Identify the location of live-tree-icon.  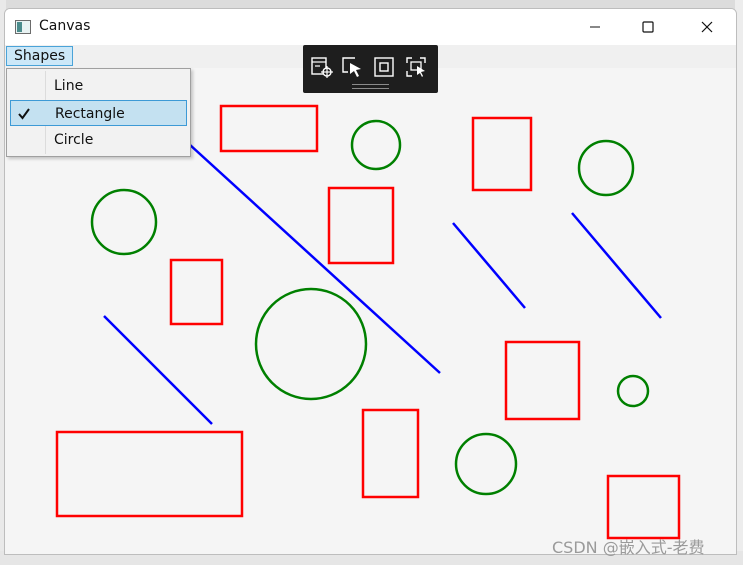
(322, 67).